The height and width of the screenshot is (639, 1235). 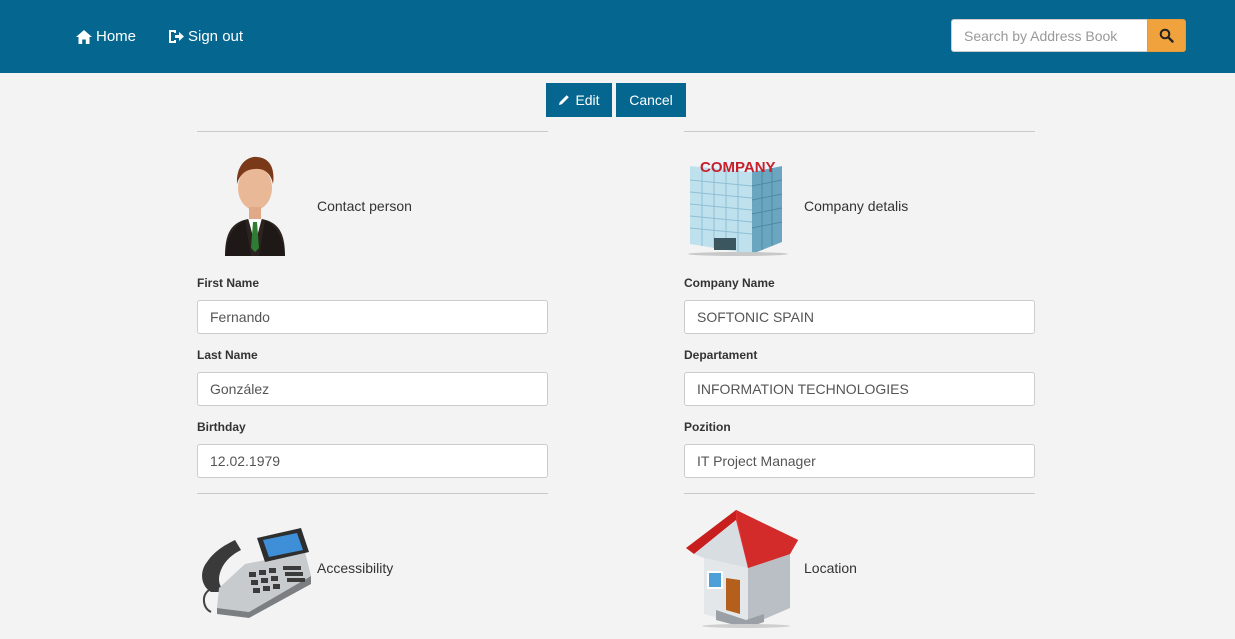 What do you see at coordinates (738, 207) in the screenshot?
I see `company-building-icon: COMPANY` at bounding box center [738, 207].